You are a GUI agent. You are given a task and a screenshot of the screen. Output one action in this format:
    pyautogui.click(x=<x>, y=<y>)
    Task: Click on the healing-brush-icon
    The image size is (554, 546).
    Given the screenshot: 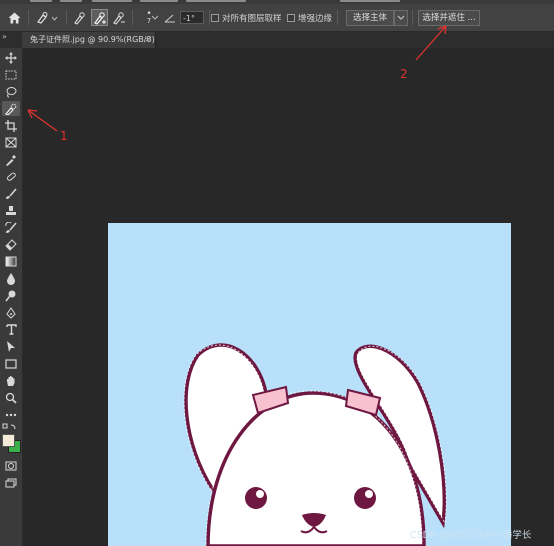 What is the action you would take?
    pyautogui.click(x=11, y=176)
    